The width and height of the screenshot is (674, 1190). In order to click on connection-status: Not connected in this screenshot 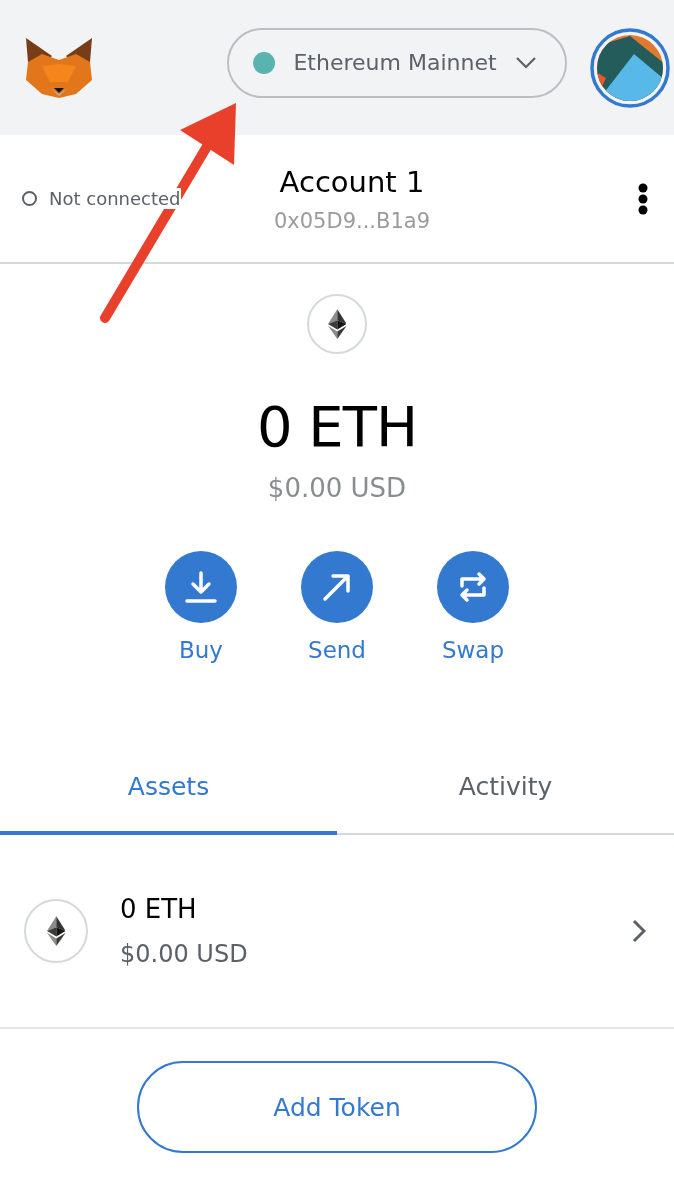, I will do `click(101, 198)`.